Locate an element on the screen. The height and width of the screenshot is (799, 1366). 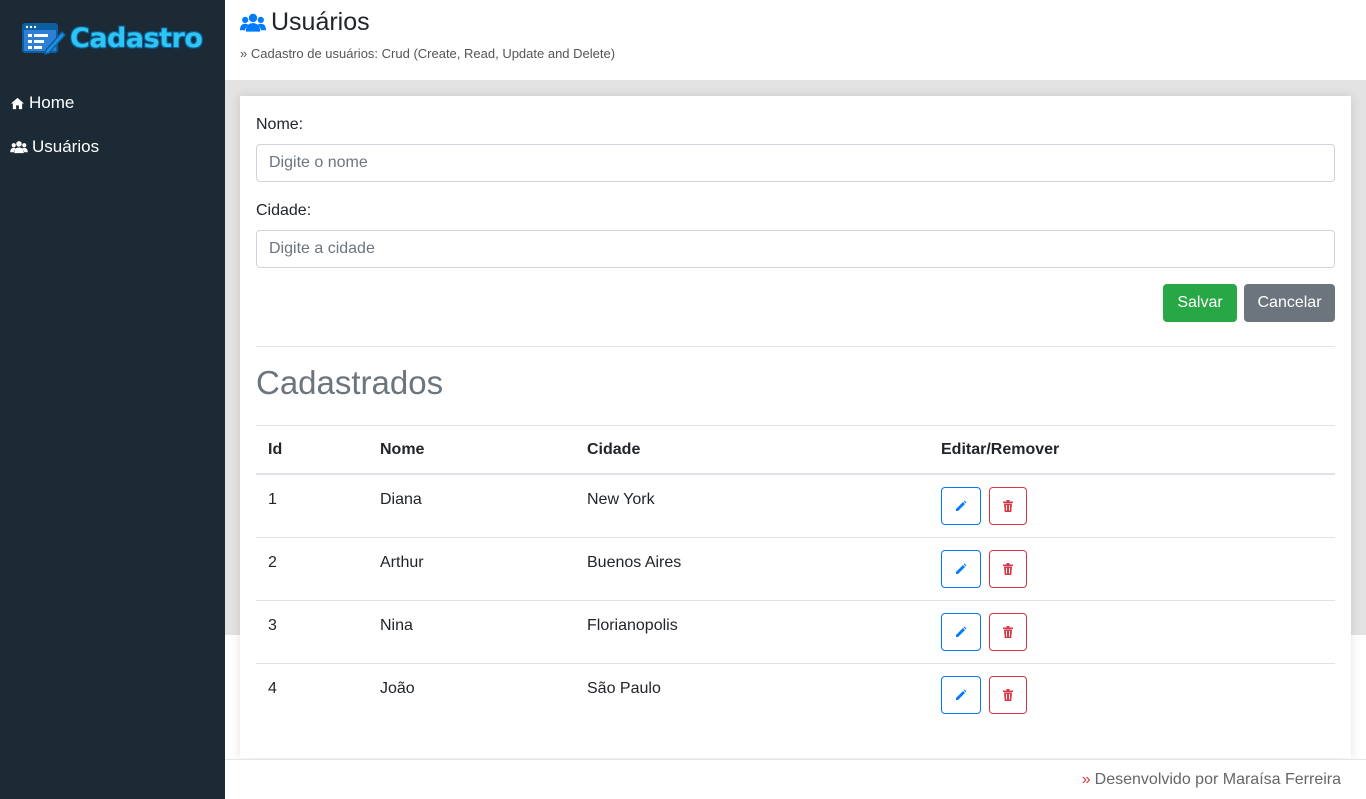
home-icon is located at coordinates (17, 103).